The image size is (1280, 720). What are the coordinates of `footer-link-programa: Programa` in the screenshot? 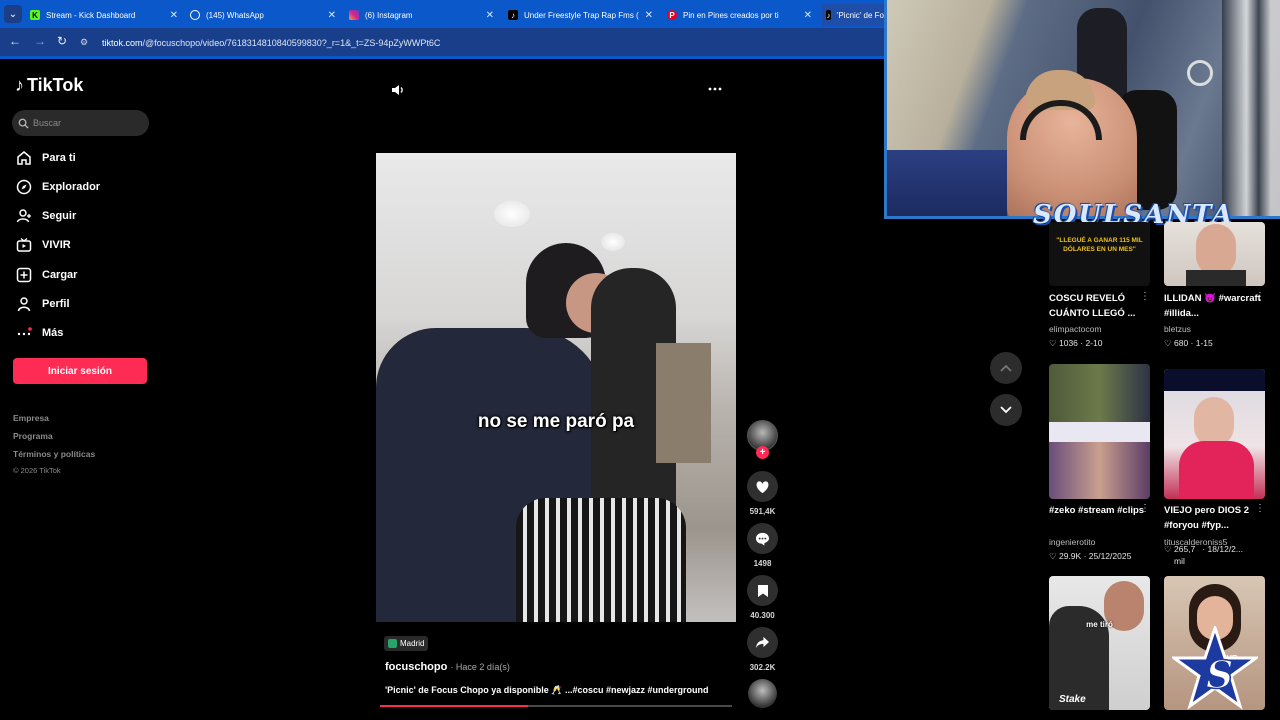 It's located at (33, 436).